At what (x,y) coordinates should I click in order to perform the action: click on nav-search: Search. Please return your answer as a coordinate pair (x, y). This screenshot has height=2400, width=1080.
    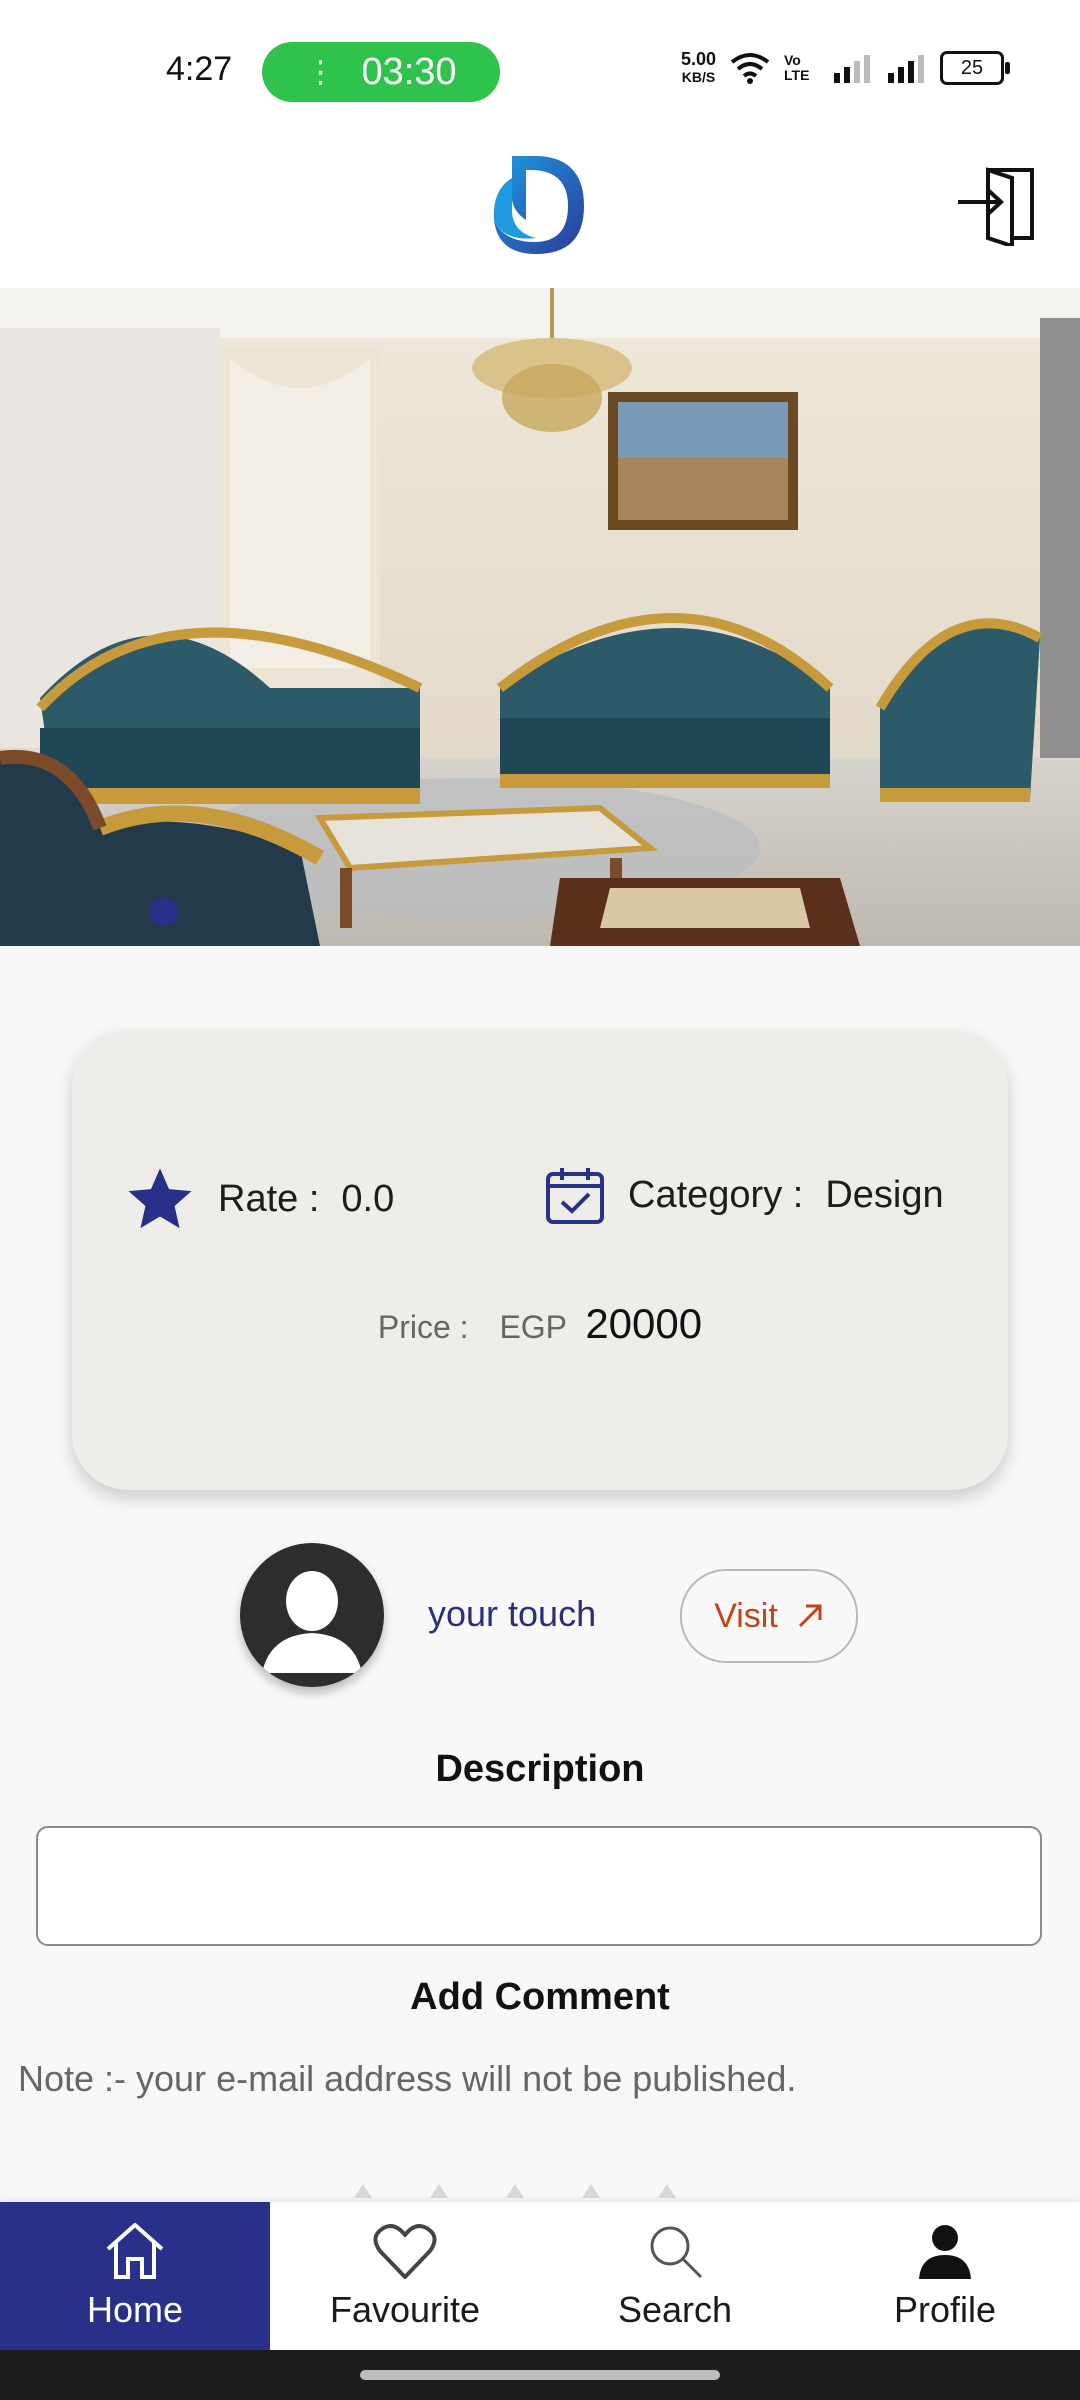
    Looking at the image, I should click on (675, 2276).